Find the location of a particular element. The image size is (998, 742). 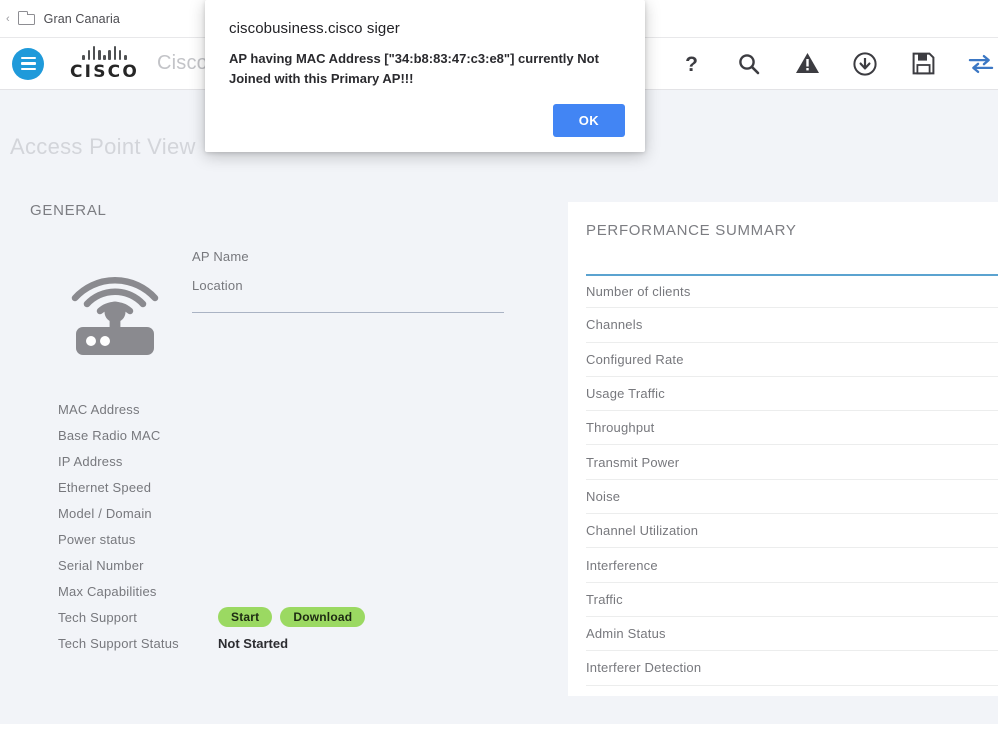

general-row: IP Address is located at coordinates (299, 461).